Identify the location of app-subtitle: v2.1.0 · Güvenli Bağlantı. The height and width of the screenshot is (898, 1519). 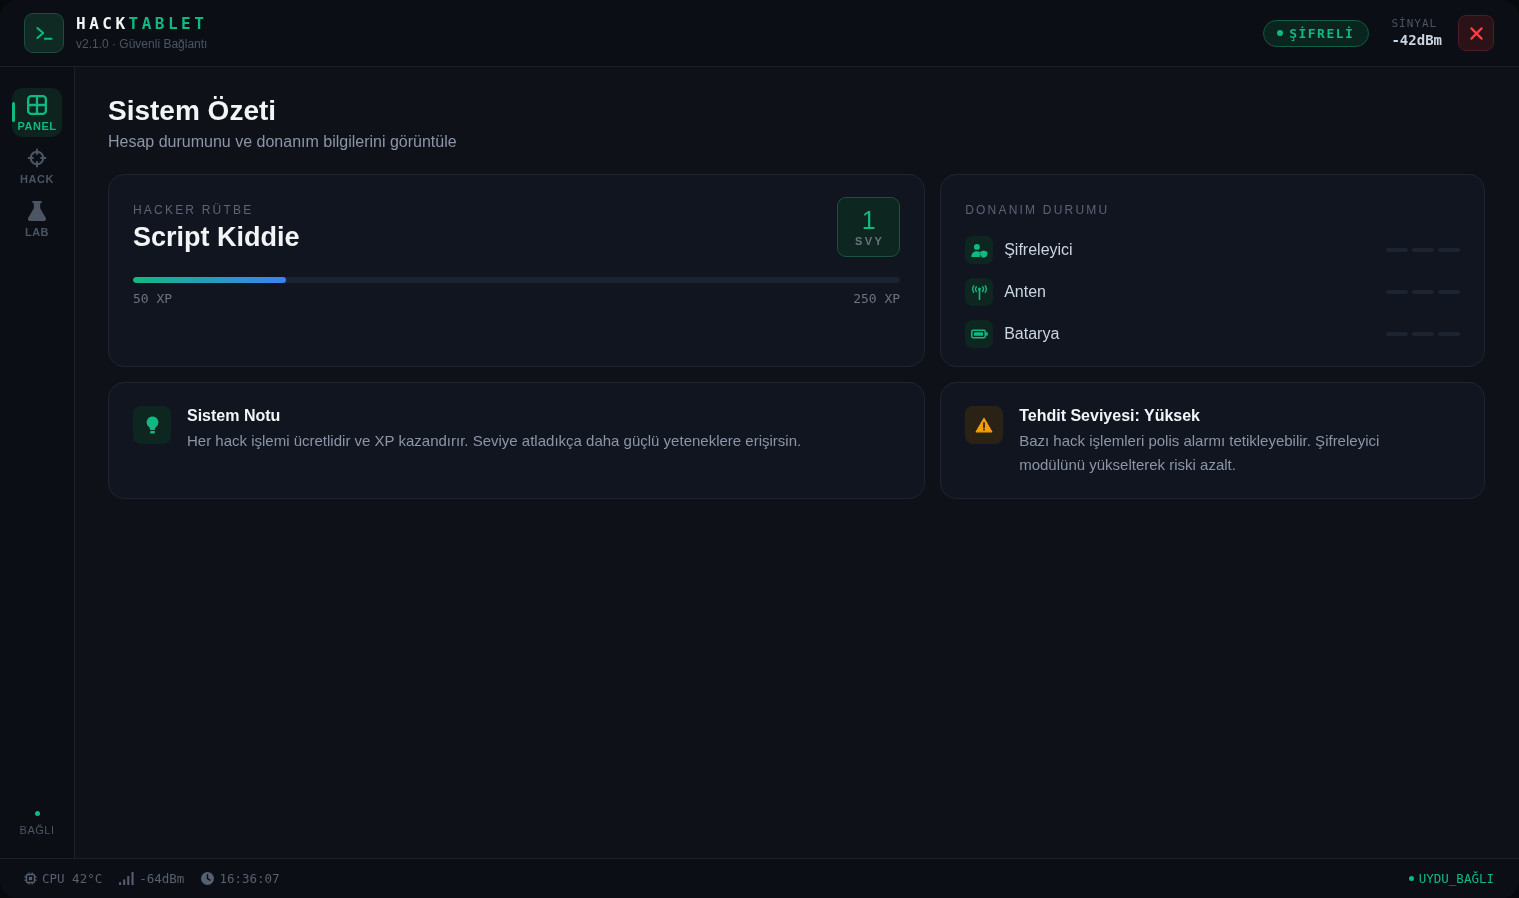
(142, 44).